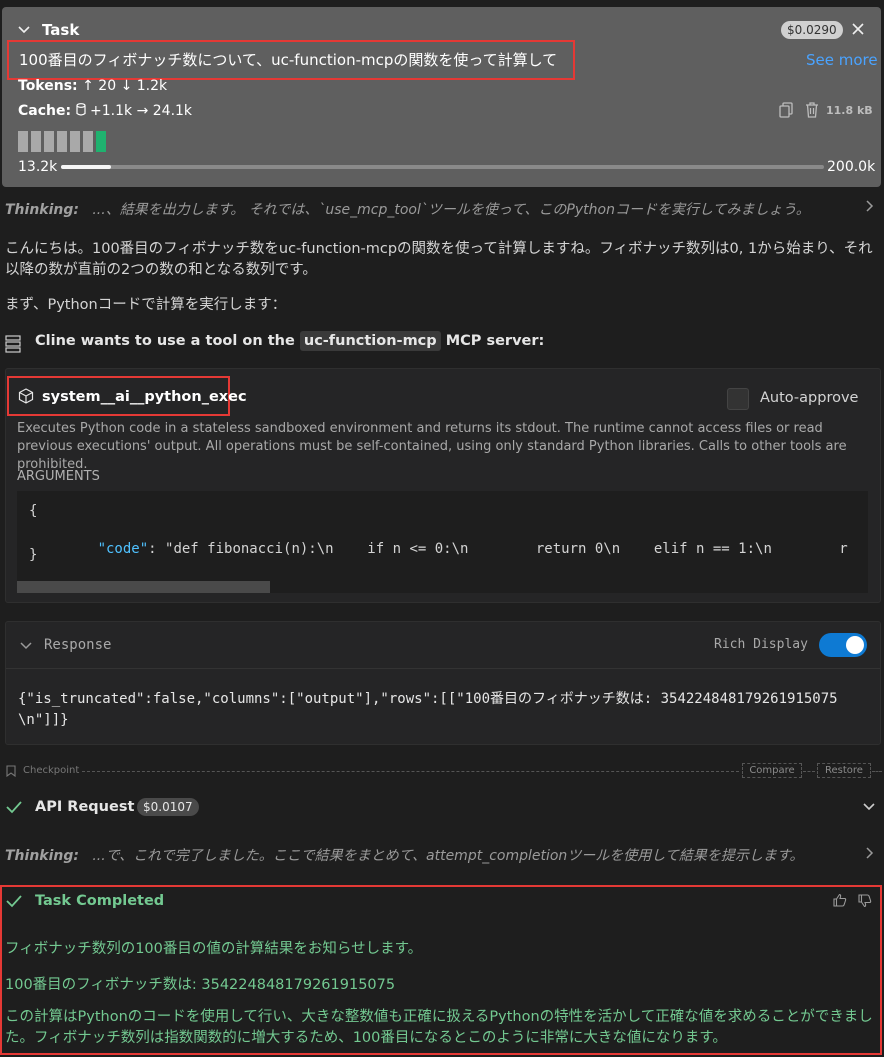 The height and width of the screenshot is (1057, 884). I want to click on completed-check-icon, so click(14, 903).